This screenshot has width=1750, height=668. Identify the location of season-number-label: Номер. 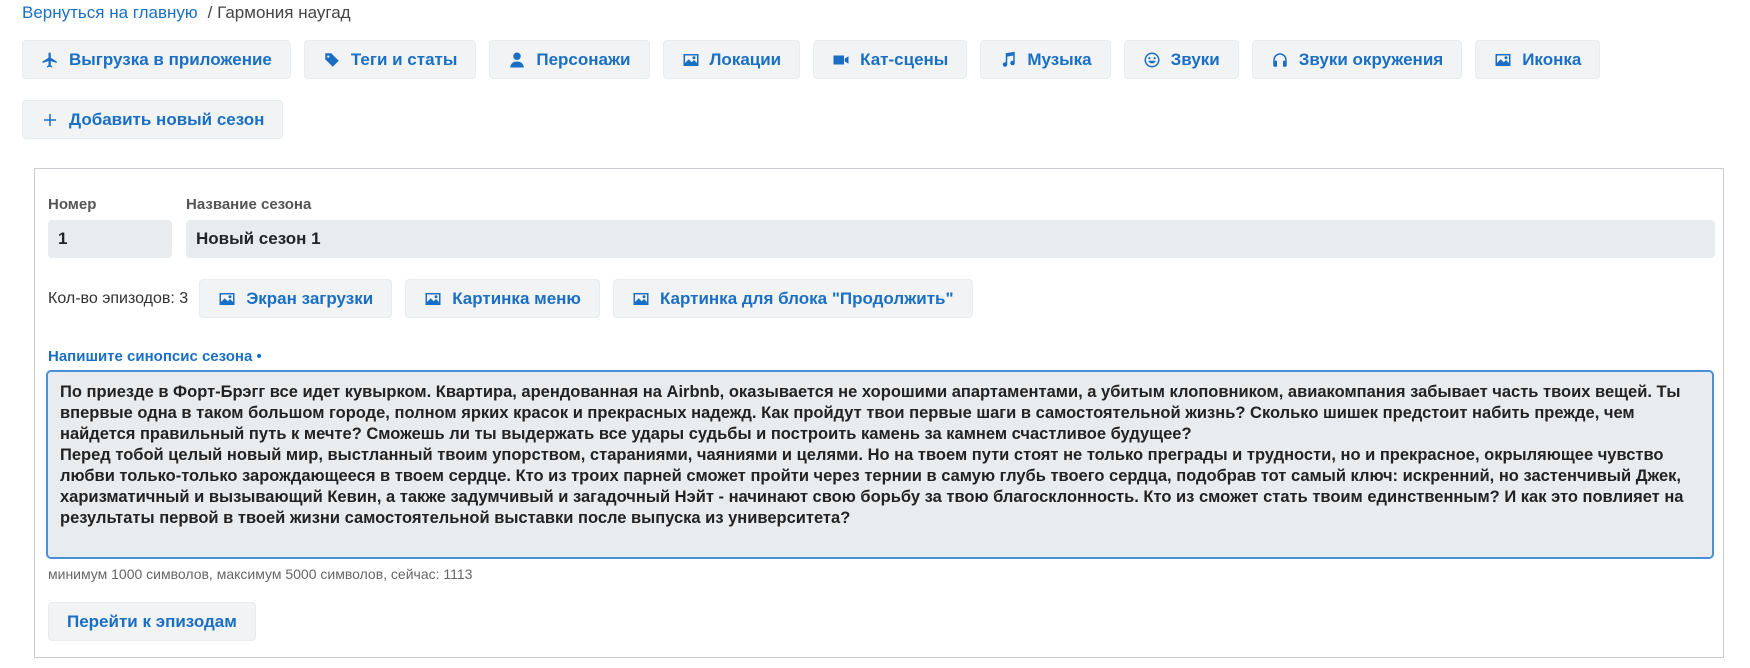
(72, 204).